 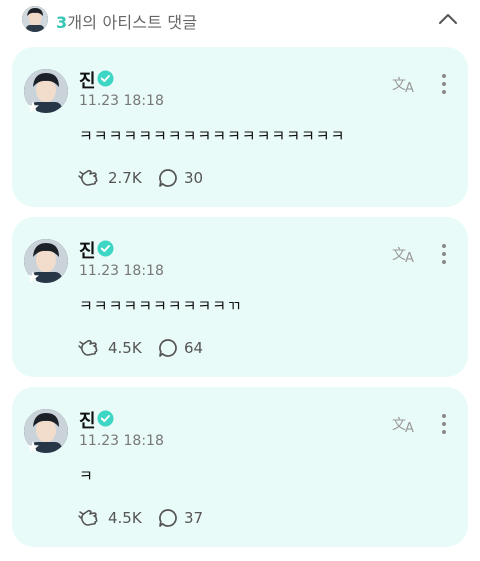 I want to click on reply-count: 30, so click(x=194, y=178).